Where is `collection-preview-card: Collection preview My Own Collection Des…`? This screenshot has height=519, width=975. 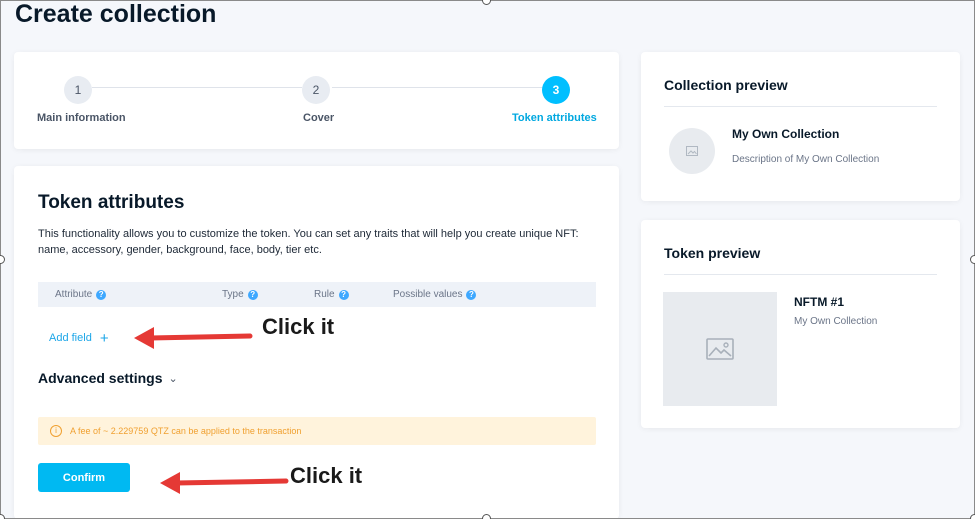 collection-preview-card: Collection preview My Own Collection Des… is located at coordinates (800, 126).